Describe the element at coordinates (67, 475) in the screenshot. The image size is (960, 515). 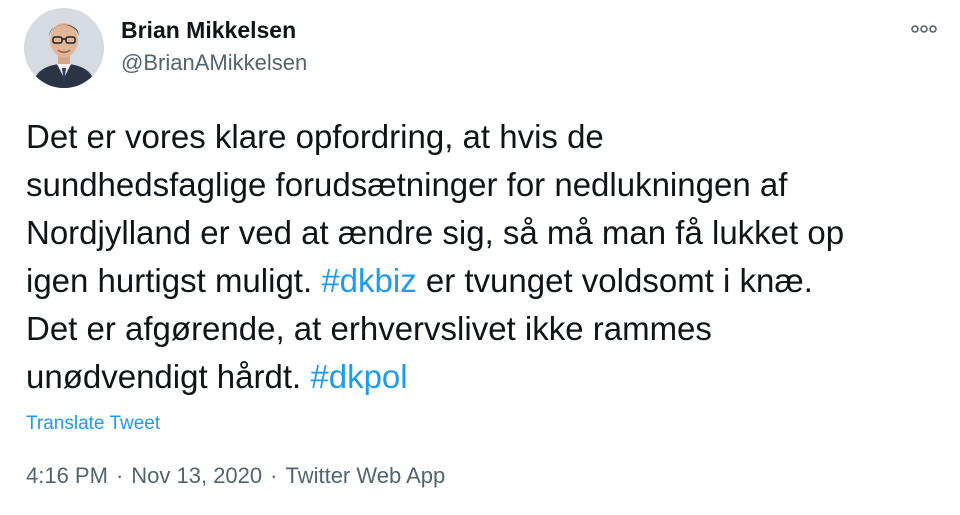
I see `tweet-time: 4:16 PM` at that location.